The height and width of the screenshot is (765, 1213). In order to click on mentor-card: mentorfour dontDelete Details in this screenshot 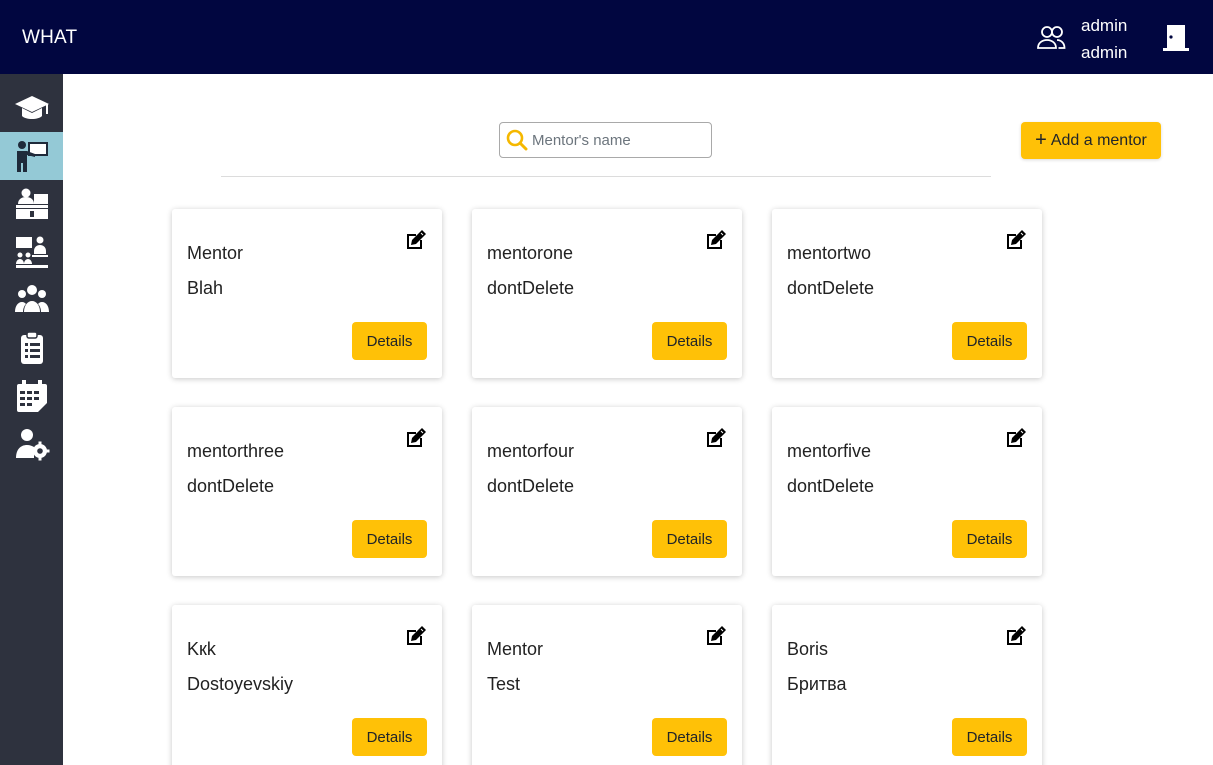, I will do `click(607, 491)`.